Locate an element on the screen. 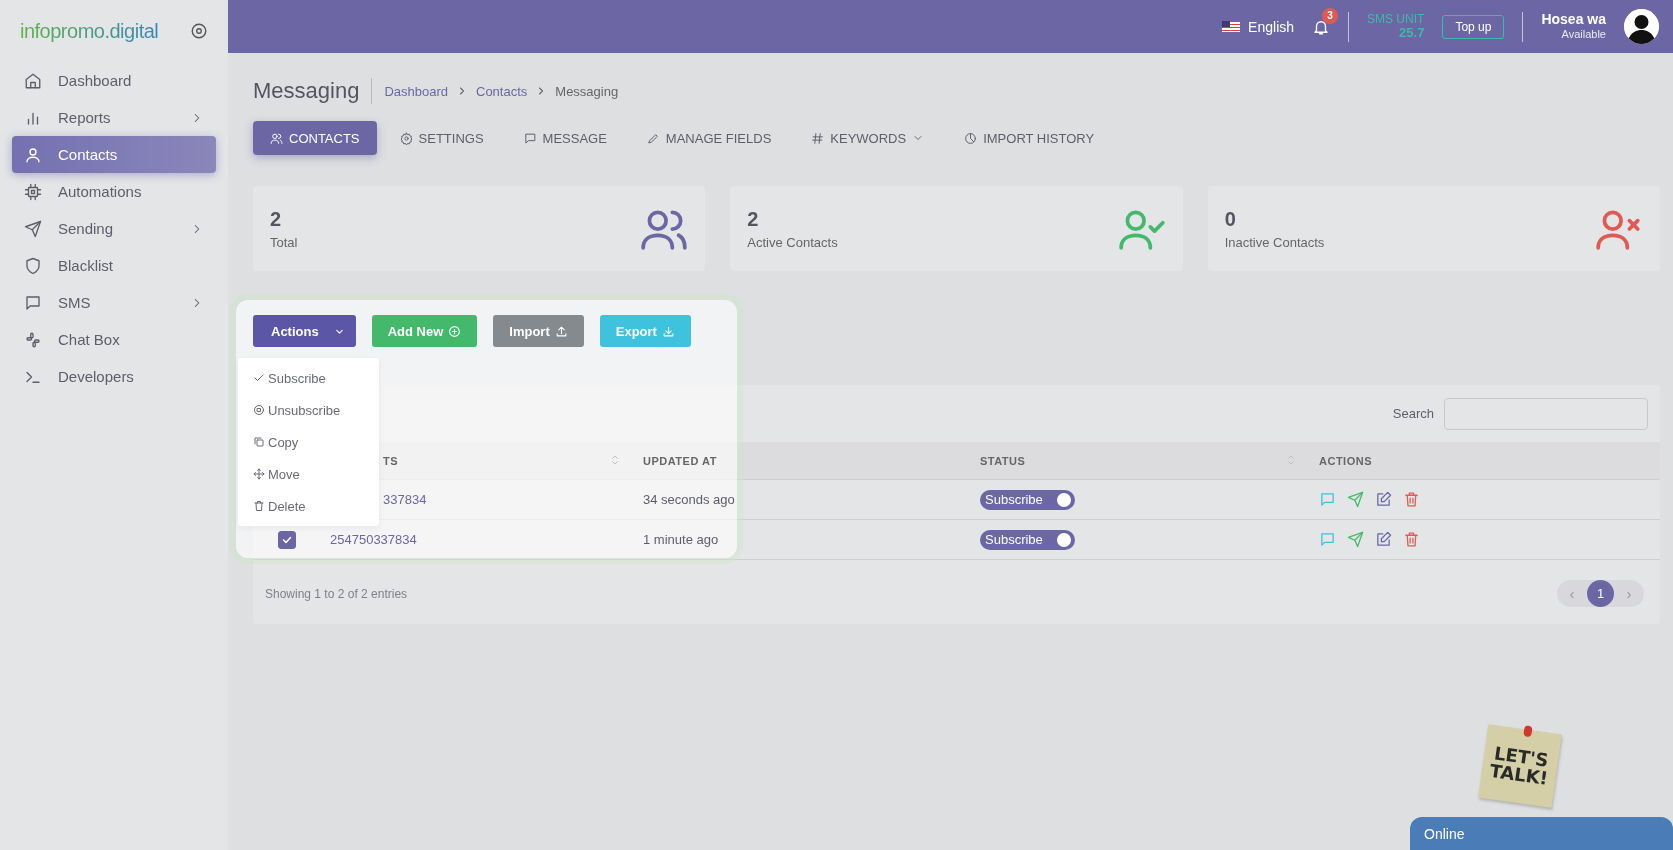  tab: CONTACTS is located at coordinates (315, 138).